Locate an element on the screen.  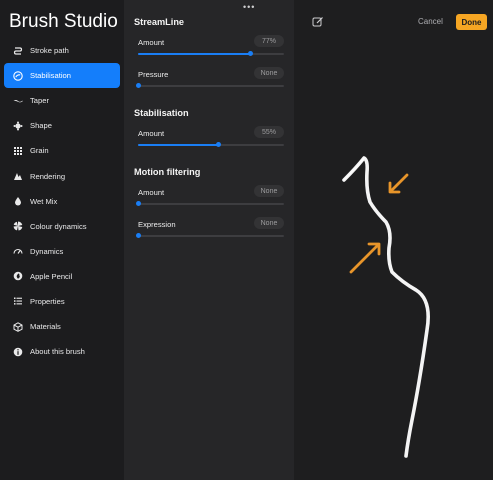
setting-value: 55% is located at coordinates (269, 132).